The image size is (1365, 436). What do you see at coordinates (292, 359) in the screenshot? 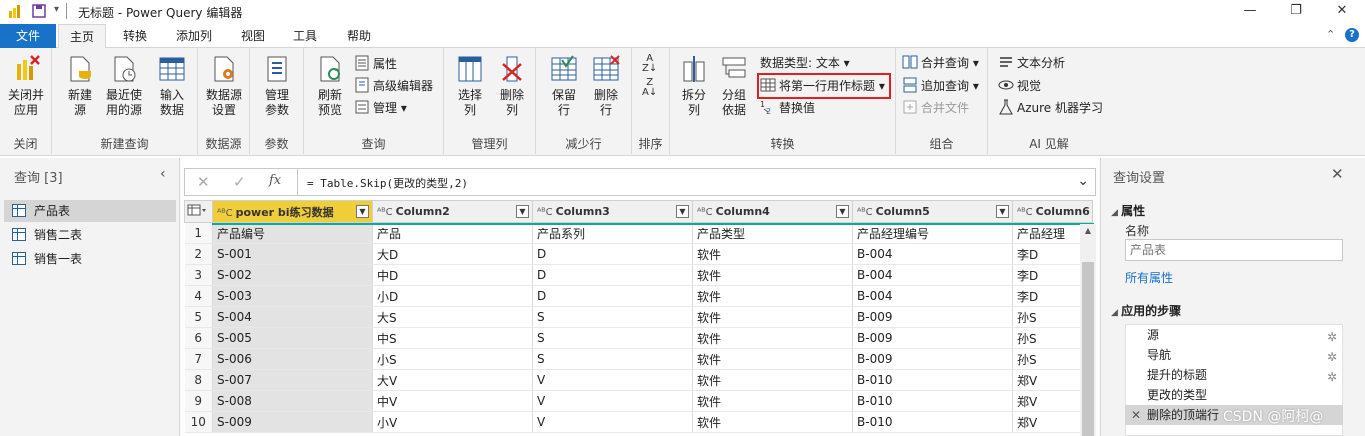
I see `table-cell: S-006` at bounding box center [292, 359].